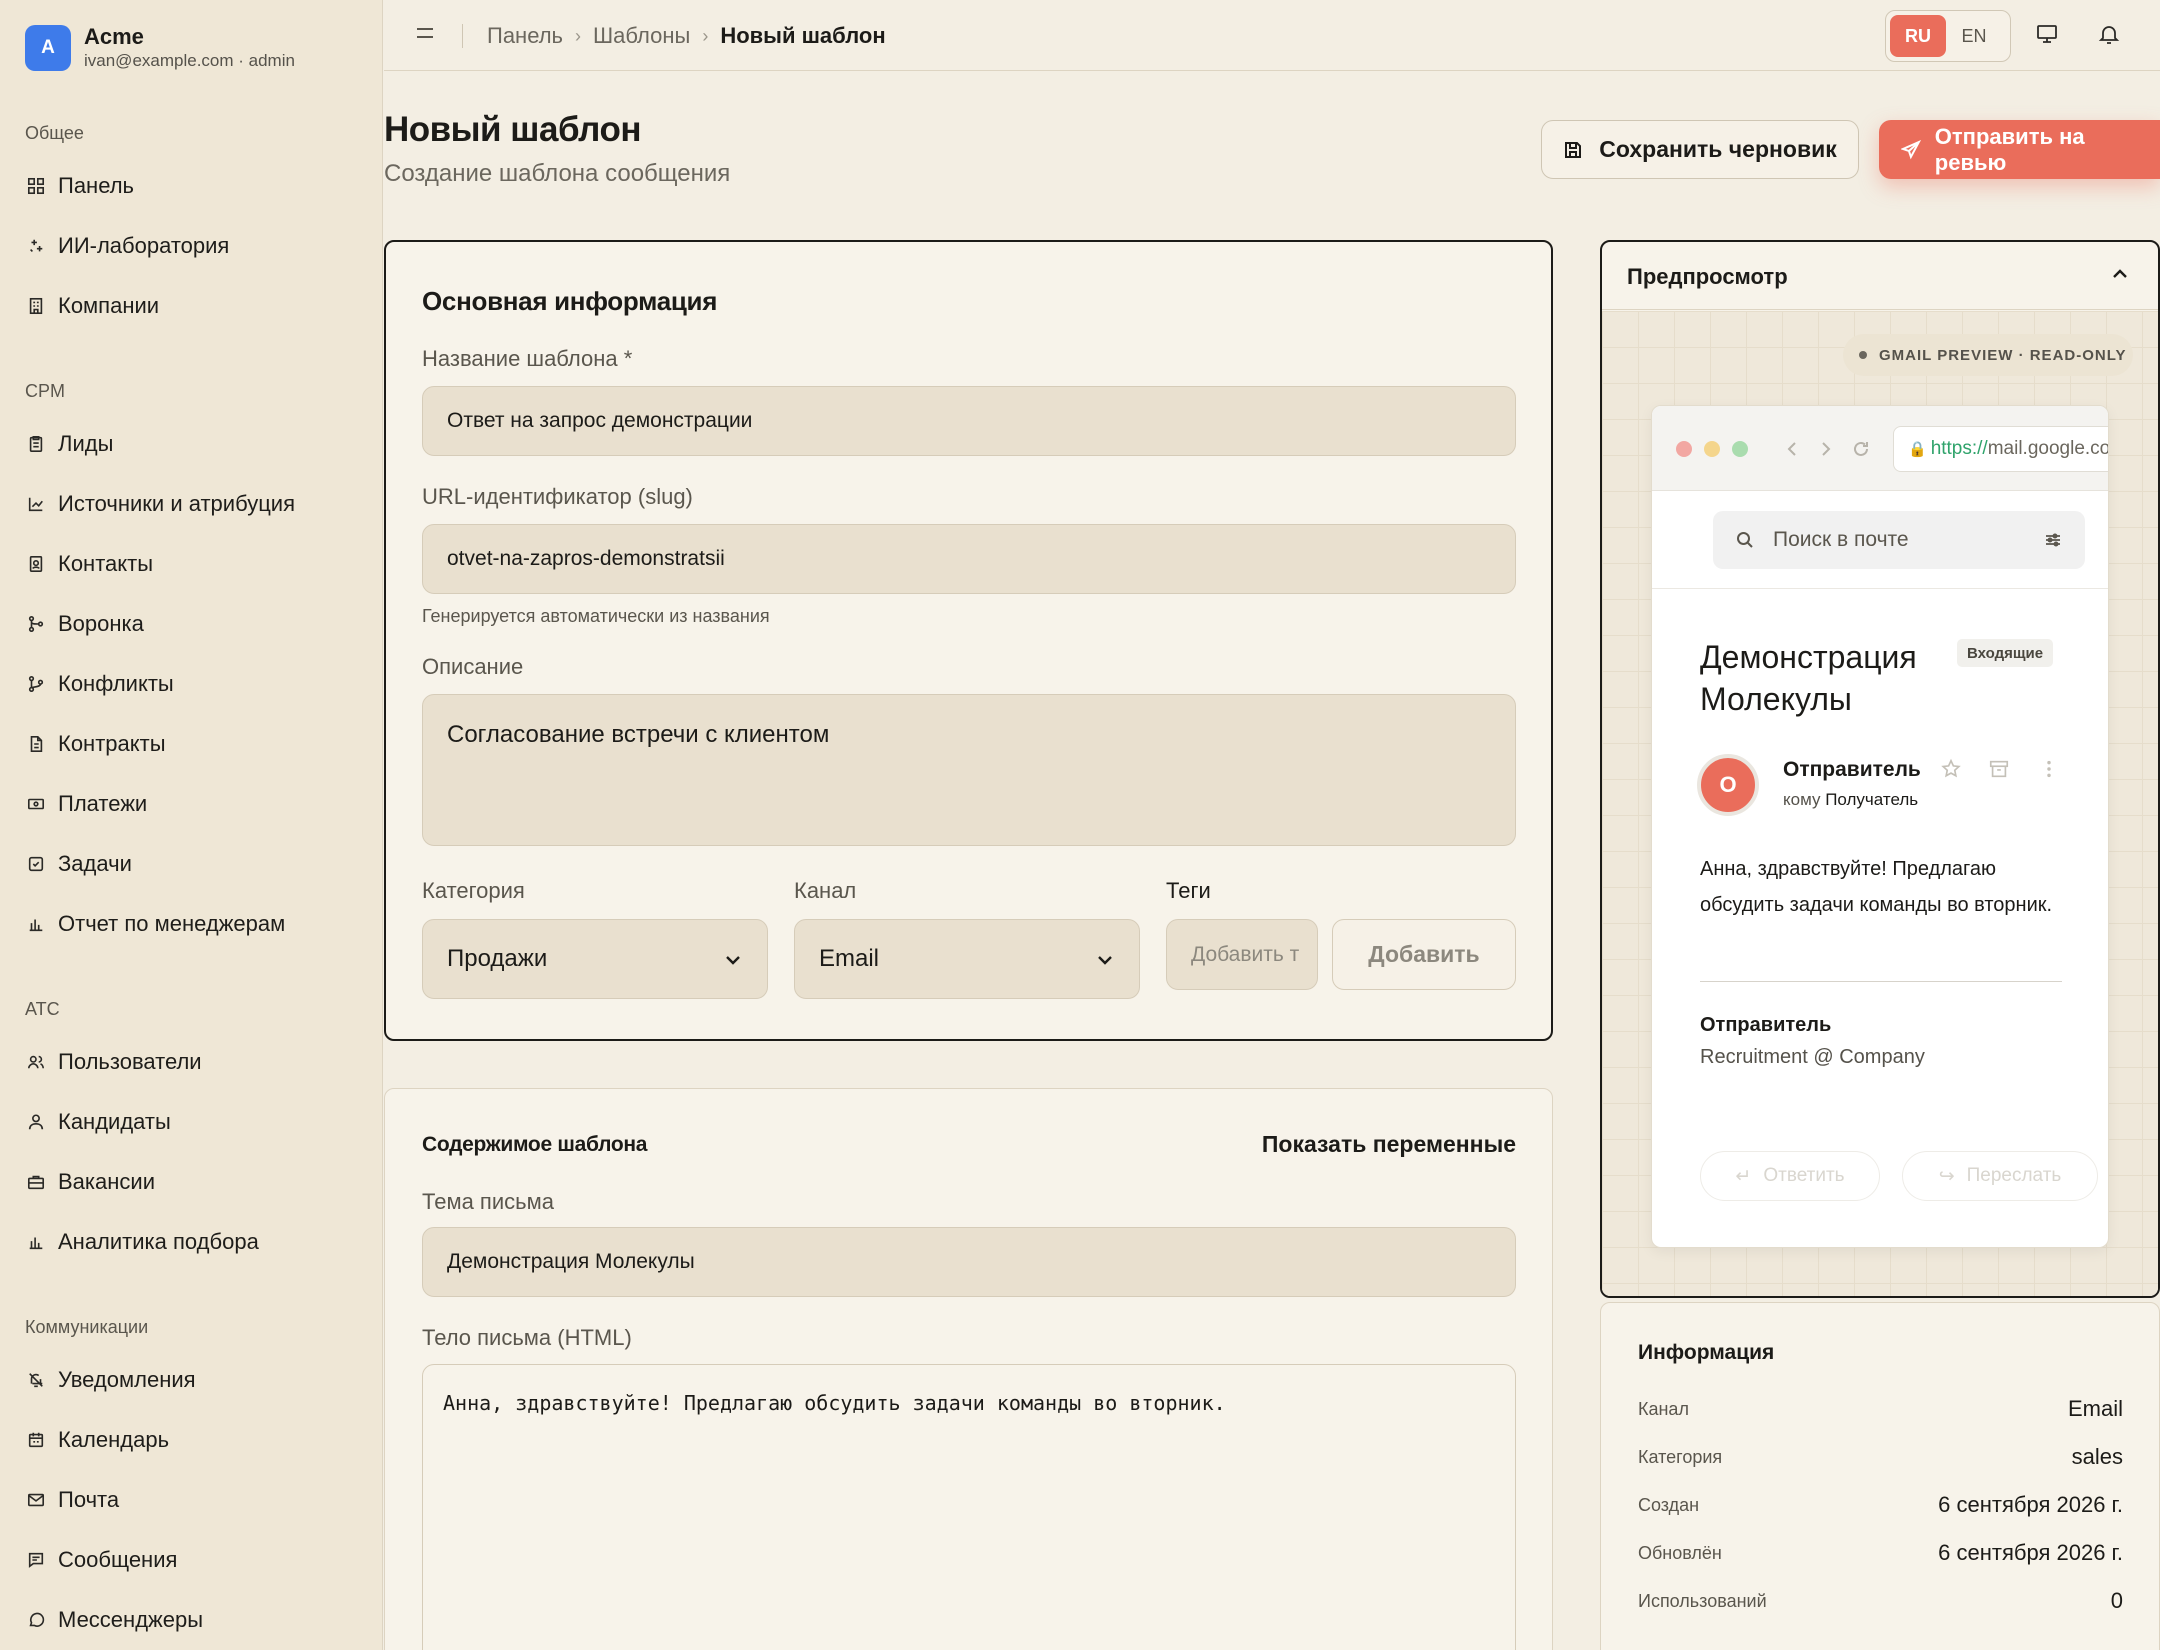  Describe the element at coordinates (2005, 653) in the screenshot. I see `gmail-folder-badge: Входящие` at that location.